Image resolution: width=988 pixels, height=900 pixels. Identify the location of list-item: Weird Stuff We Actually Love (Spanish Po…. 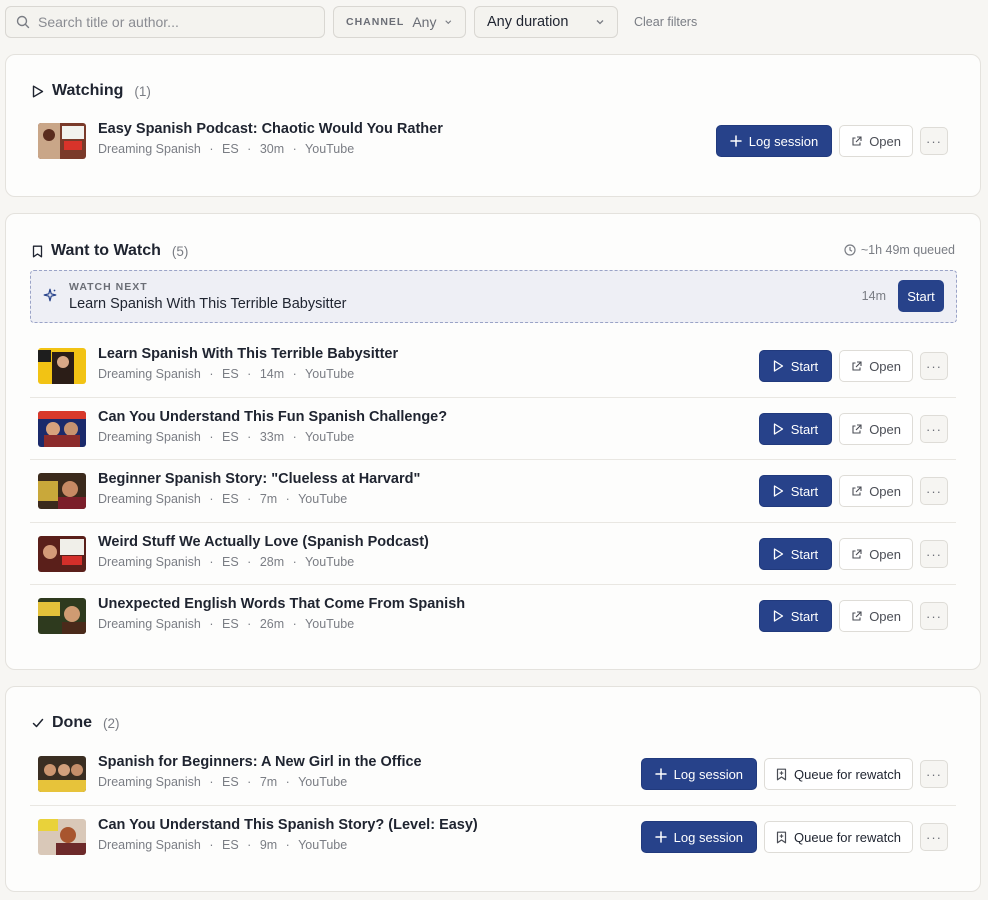
(493, 553).